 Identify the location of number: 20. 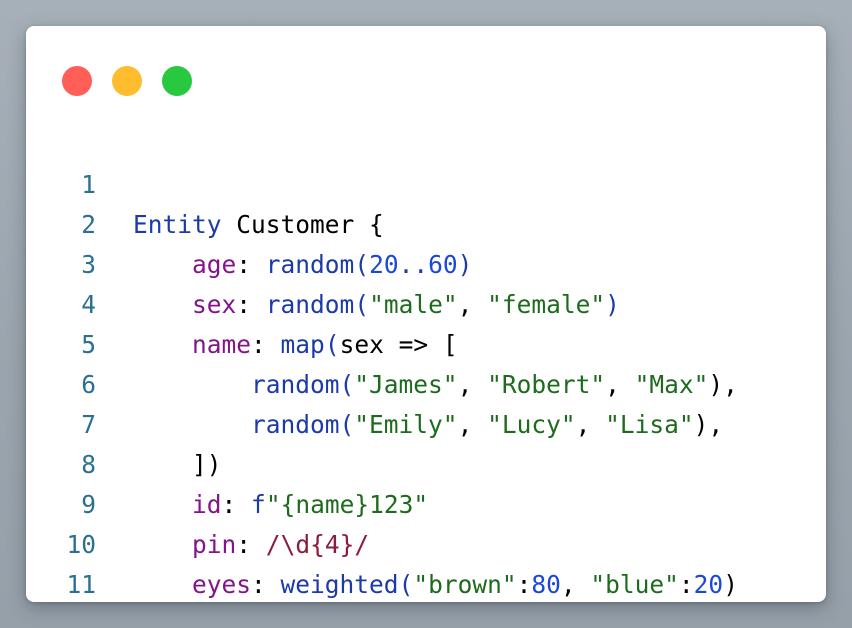
(708, 584).